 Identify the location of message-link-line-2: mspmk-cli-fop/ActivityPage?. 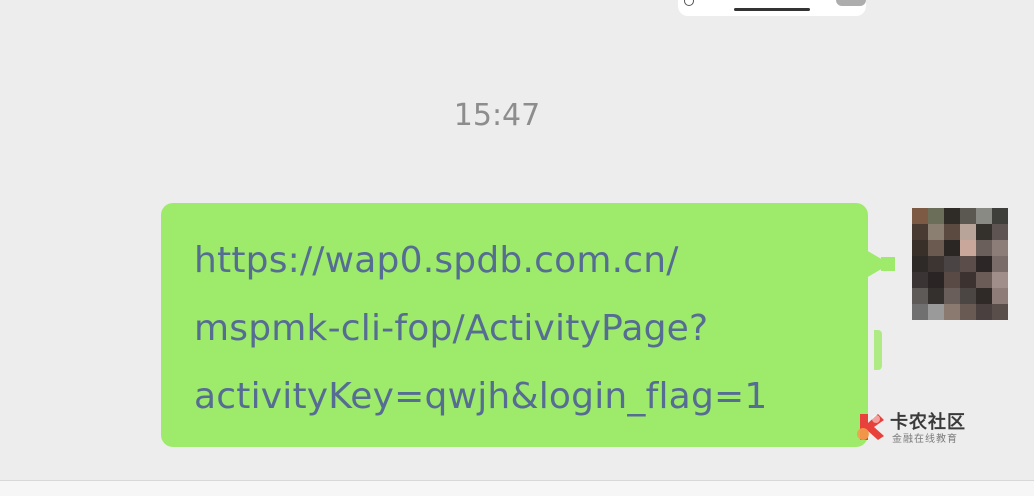
(519, 329).